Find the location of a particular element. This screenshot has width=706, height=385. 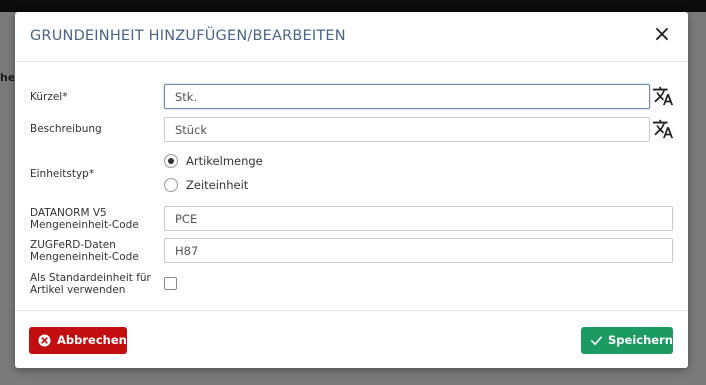

datanorm-input is located at coordinates (418, 218).